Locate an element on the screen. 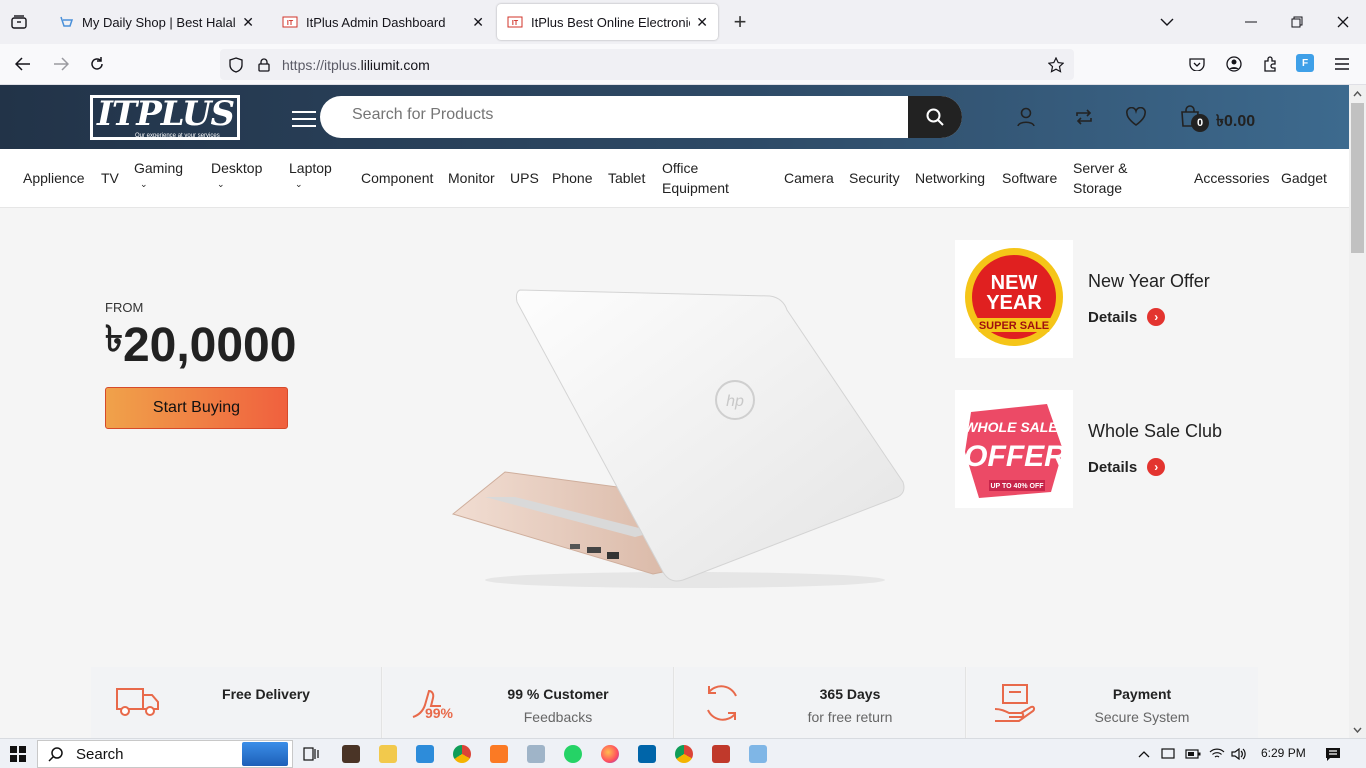  nav-item-accessories: Accessories is located at coordinates (1231, 178).